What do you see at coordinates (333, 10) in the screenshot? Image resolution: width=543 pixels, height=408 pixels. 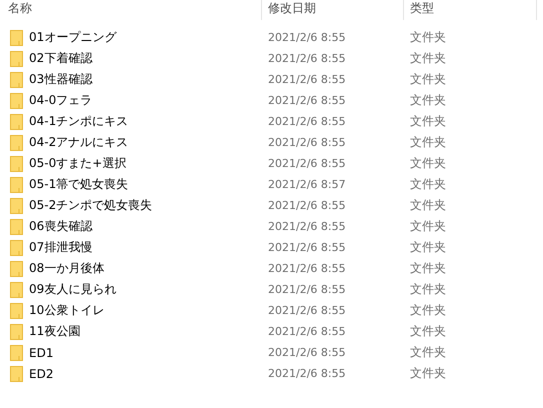 I see `column-header: 修改日期` at bounding box center [333, 10].